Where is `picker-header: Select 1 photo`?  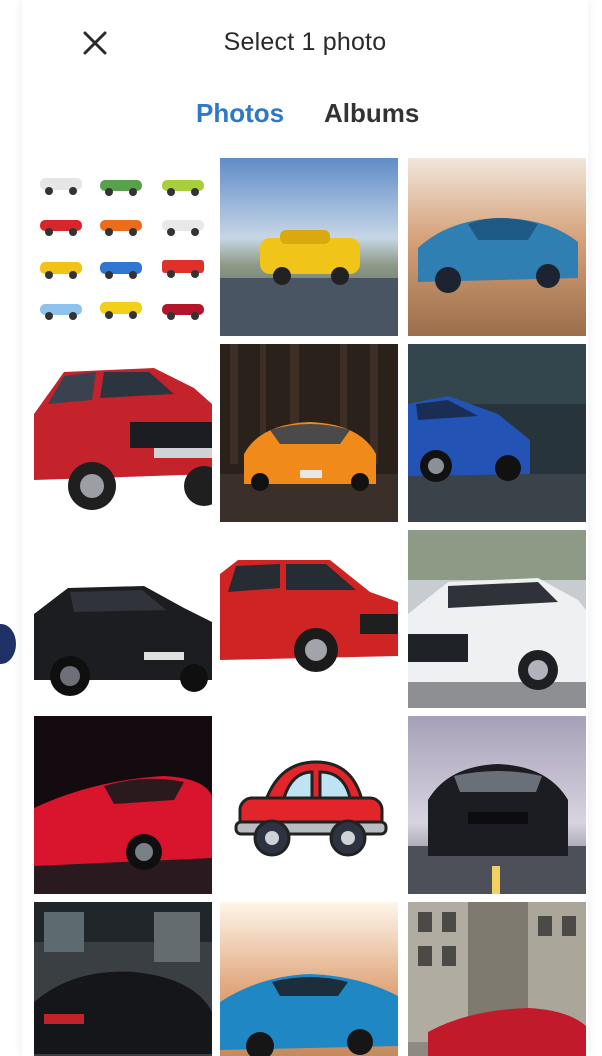
picker-header: Select 1 photo is located at coordinates (305, 45).